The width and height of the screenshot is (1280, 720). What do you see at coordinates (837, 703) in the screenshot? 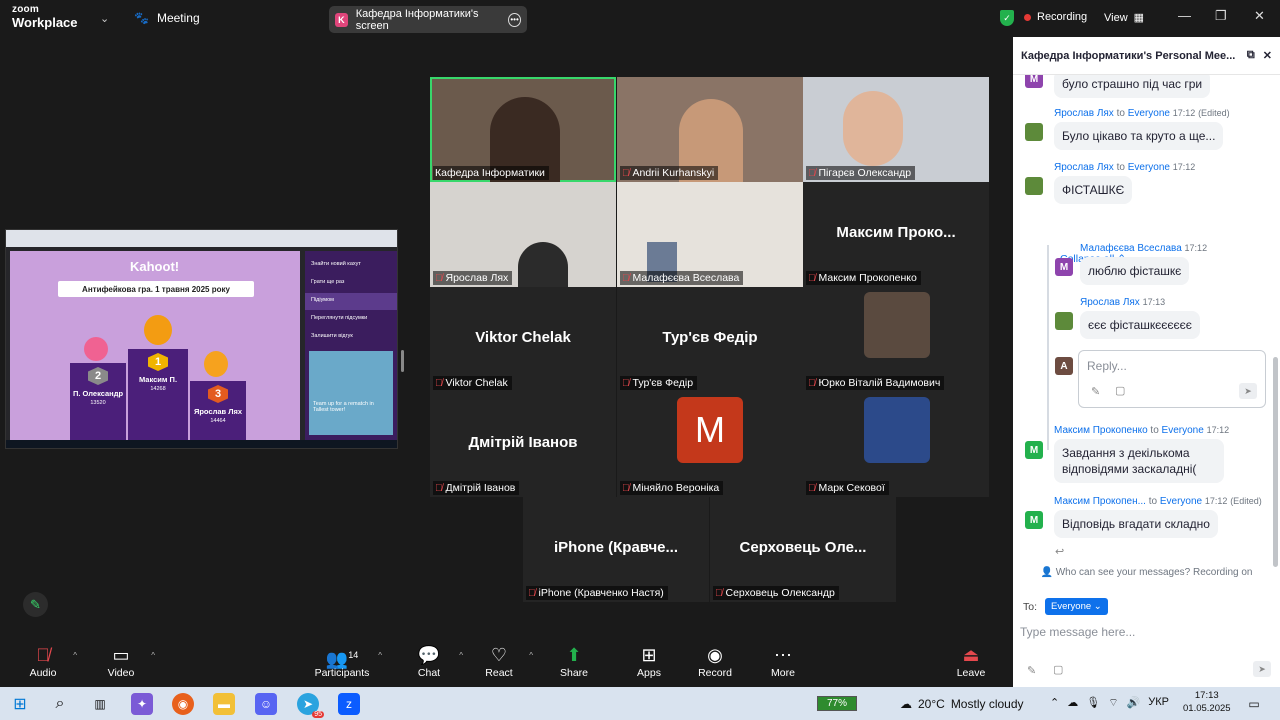
I see `battery-indicator: 77%` at bounding box center [837, 703].